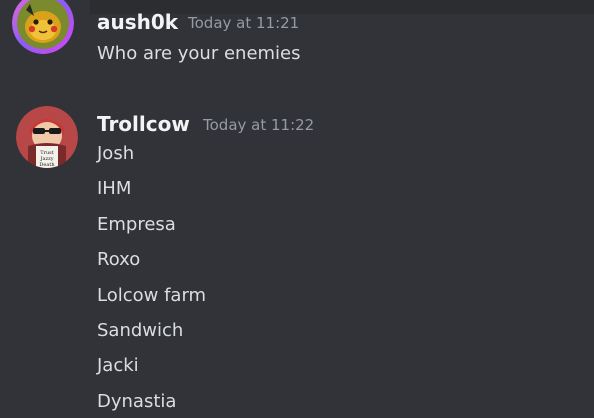  I want to click on svg-text: Death, so click(47, 165).